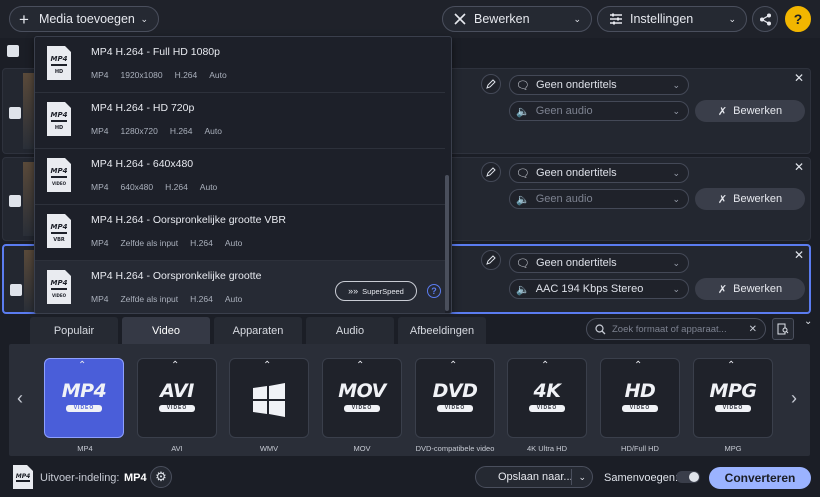 The width and height of the screenshot is (820, 497). What do you see at coordinates (676, 329) in the screenshot?
I see `format-search-input: Zoek formaat of apparaat... ✕` at bounding box center [676, 329].